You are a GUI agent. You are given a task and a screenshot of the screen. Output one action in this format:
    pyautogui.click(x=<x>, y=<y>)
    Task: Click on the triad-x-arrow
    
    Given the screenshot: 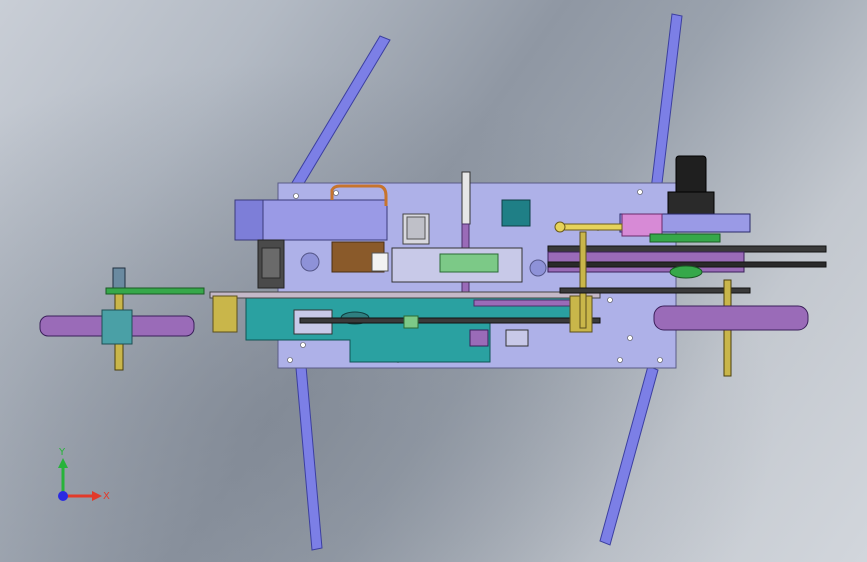 What is the action you would take?
    pyautogui.click(x=97, y=496)
    